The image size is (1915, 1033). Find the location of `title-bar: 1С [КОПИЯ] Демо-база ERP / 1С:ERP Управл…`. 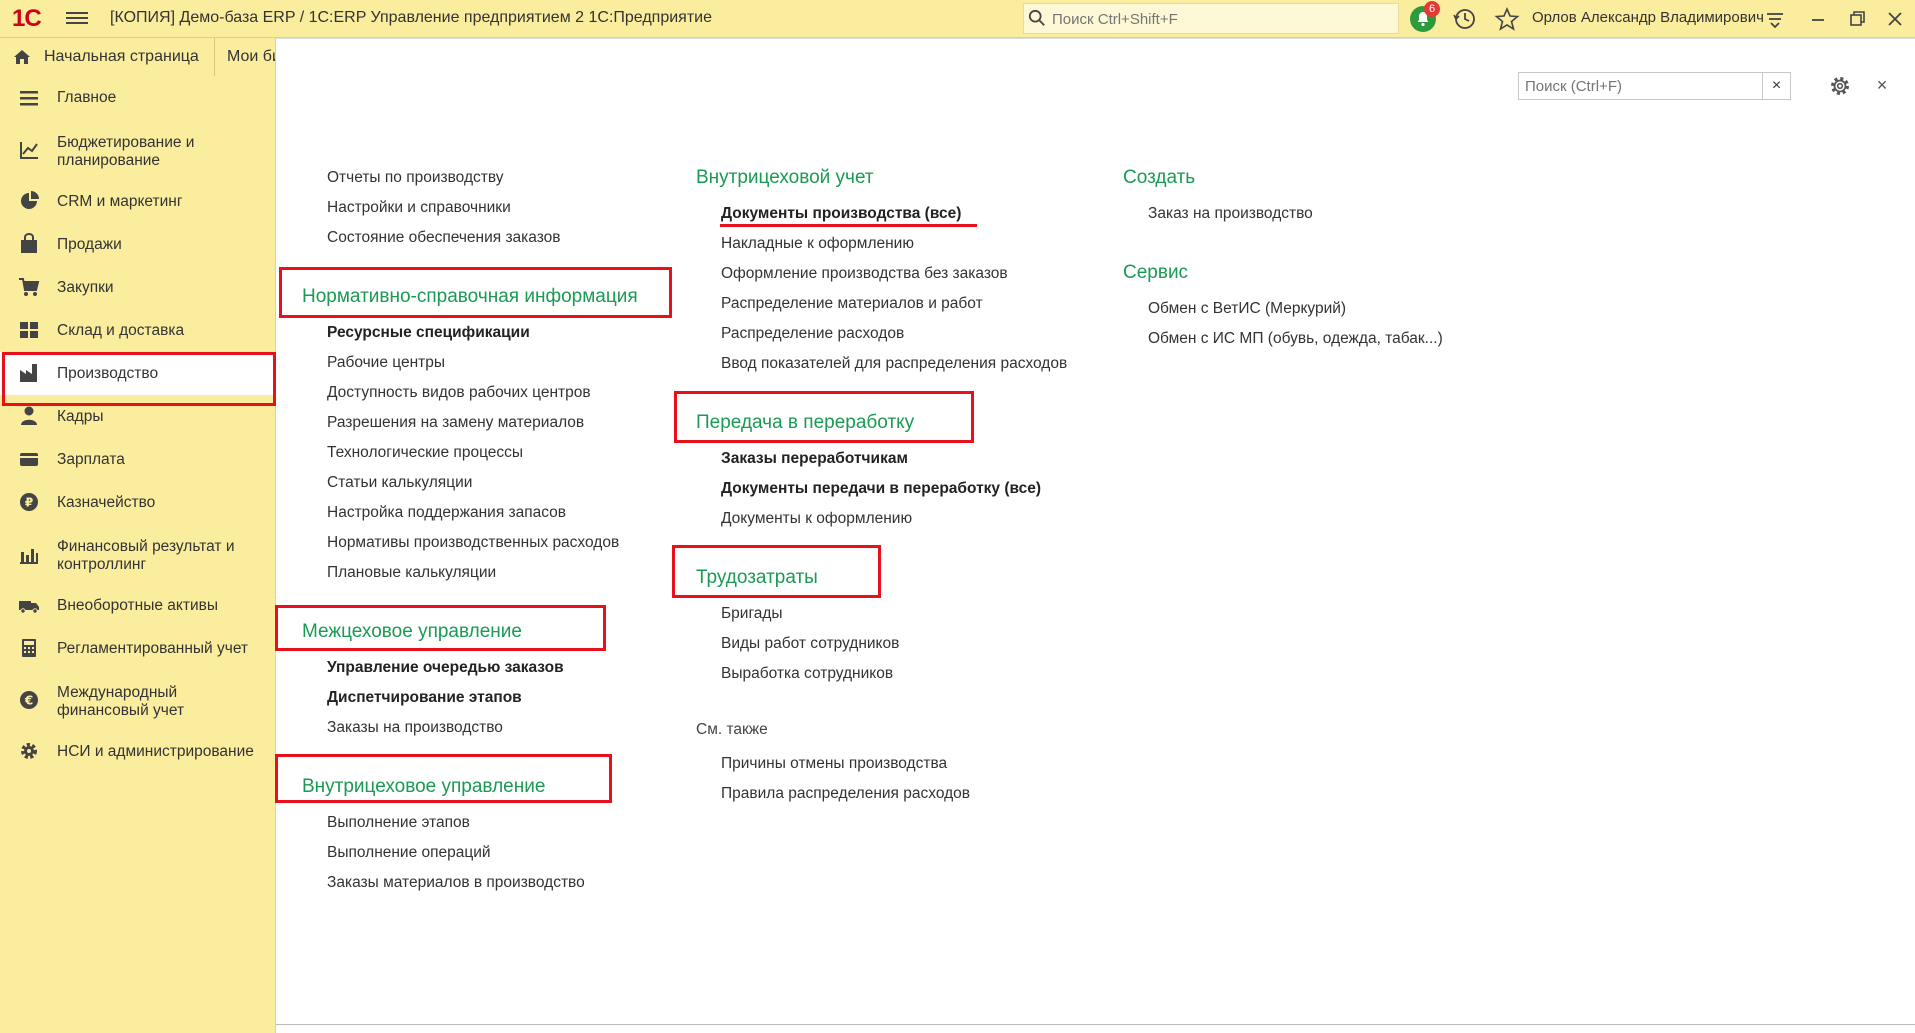

title-bar: 1С [КОПИЯ] Демо-база ERP / 1С:ERP Управл… is located at coordinates (957, 19).